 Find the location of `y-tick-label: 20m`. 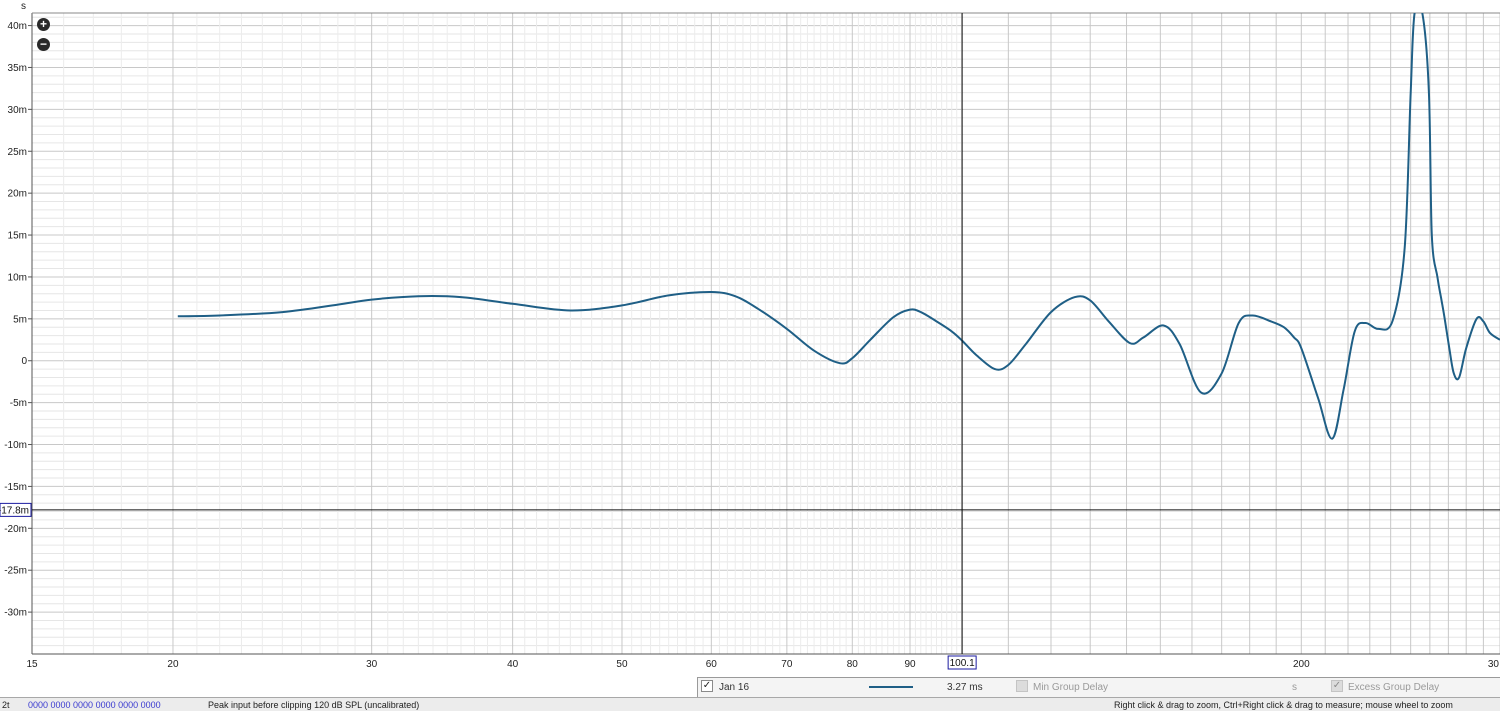

y-tick-label: 20m is located at coordinates (17, 194).